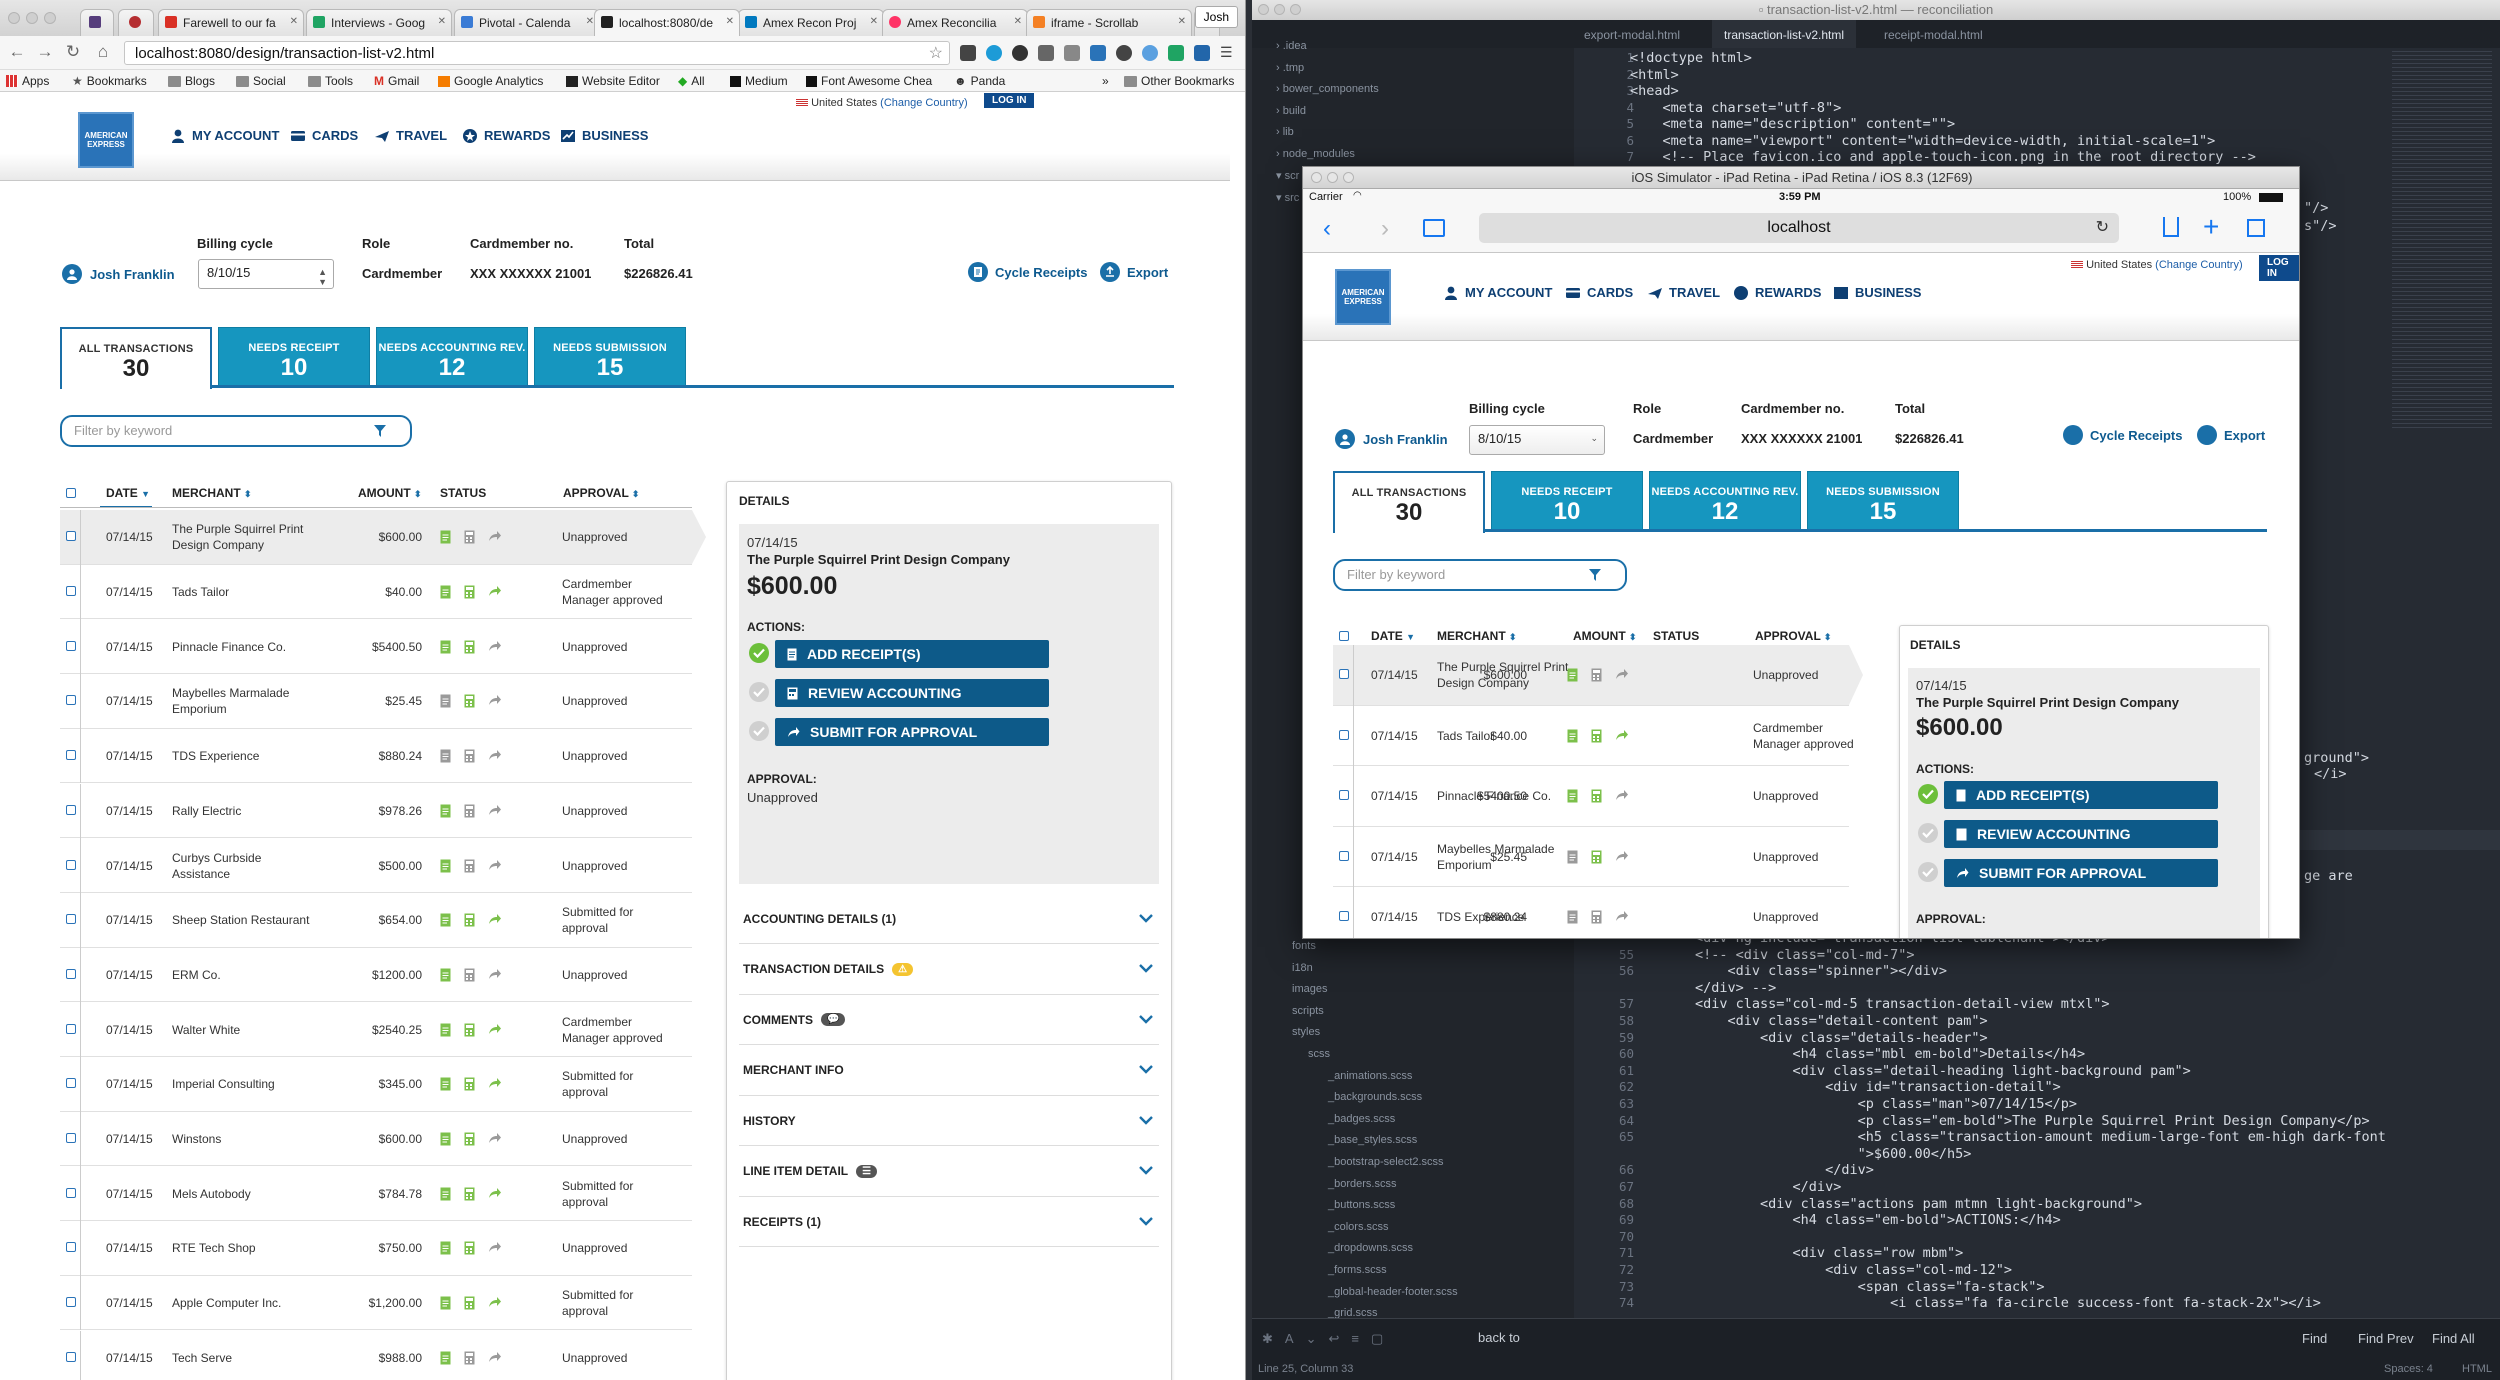  I want to click on bookmark-tools: Tools, so click(330, 81).